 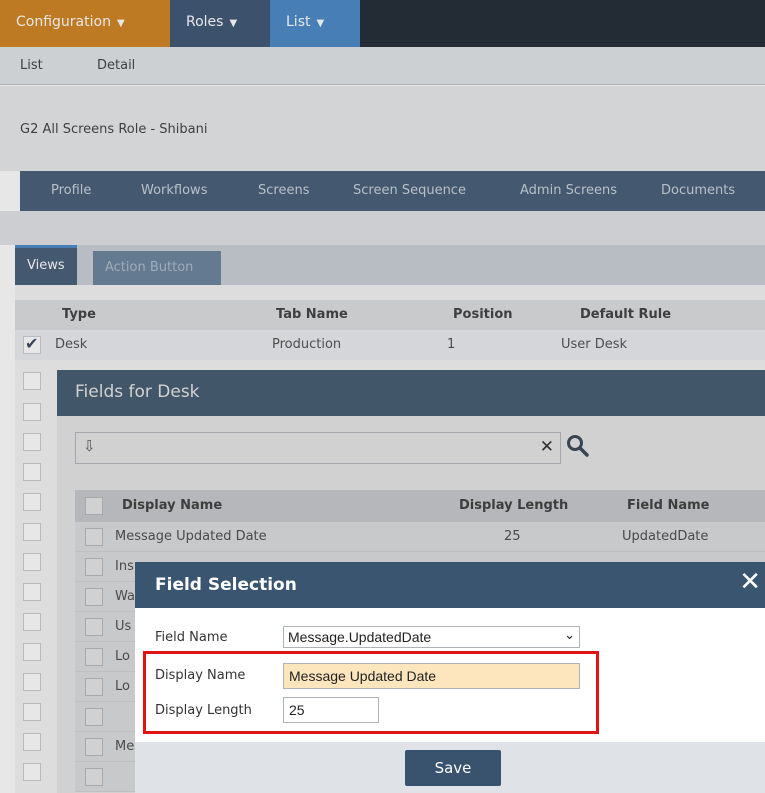 I want to click on tab-workflows: Workflows, so click(x=174, y=190).